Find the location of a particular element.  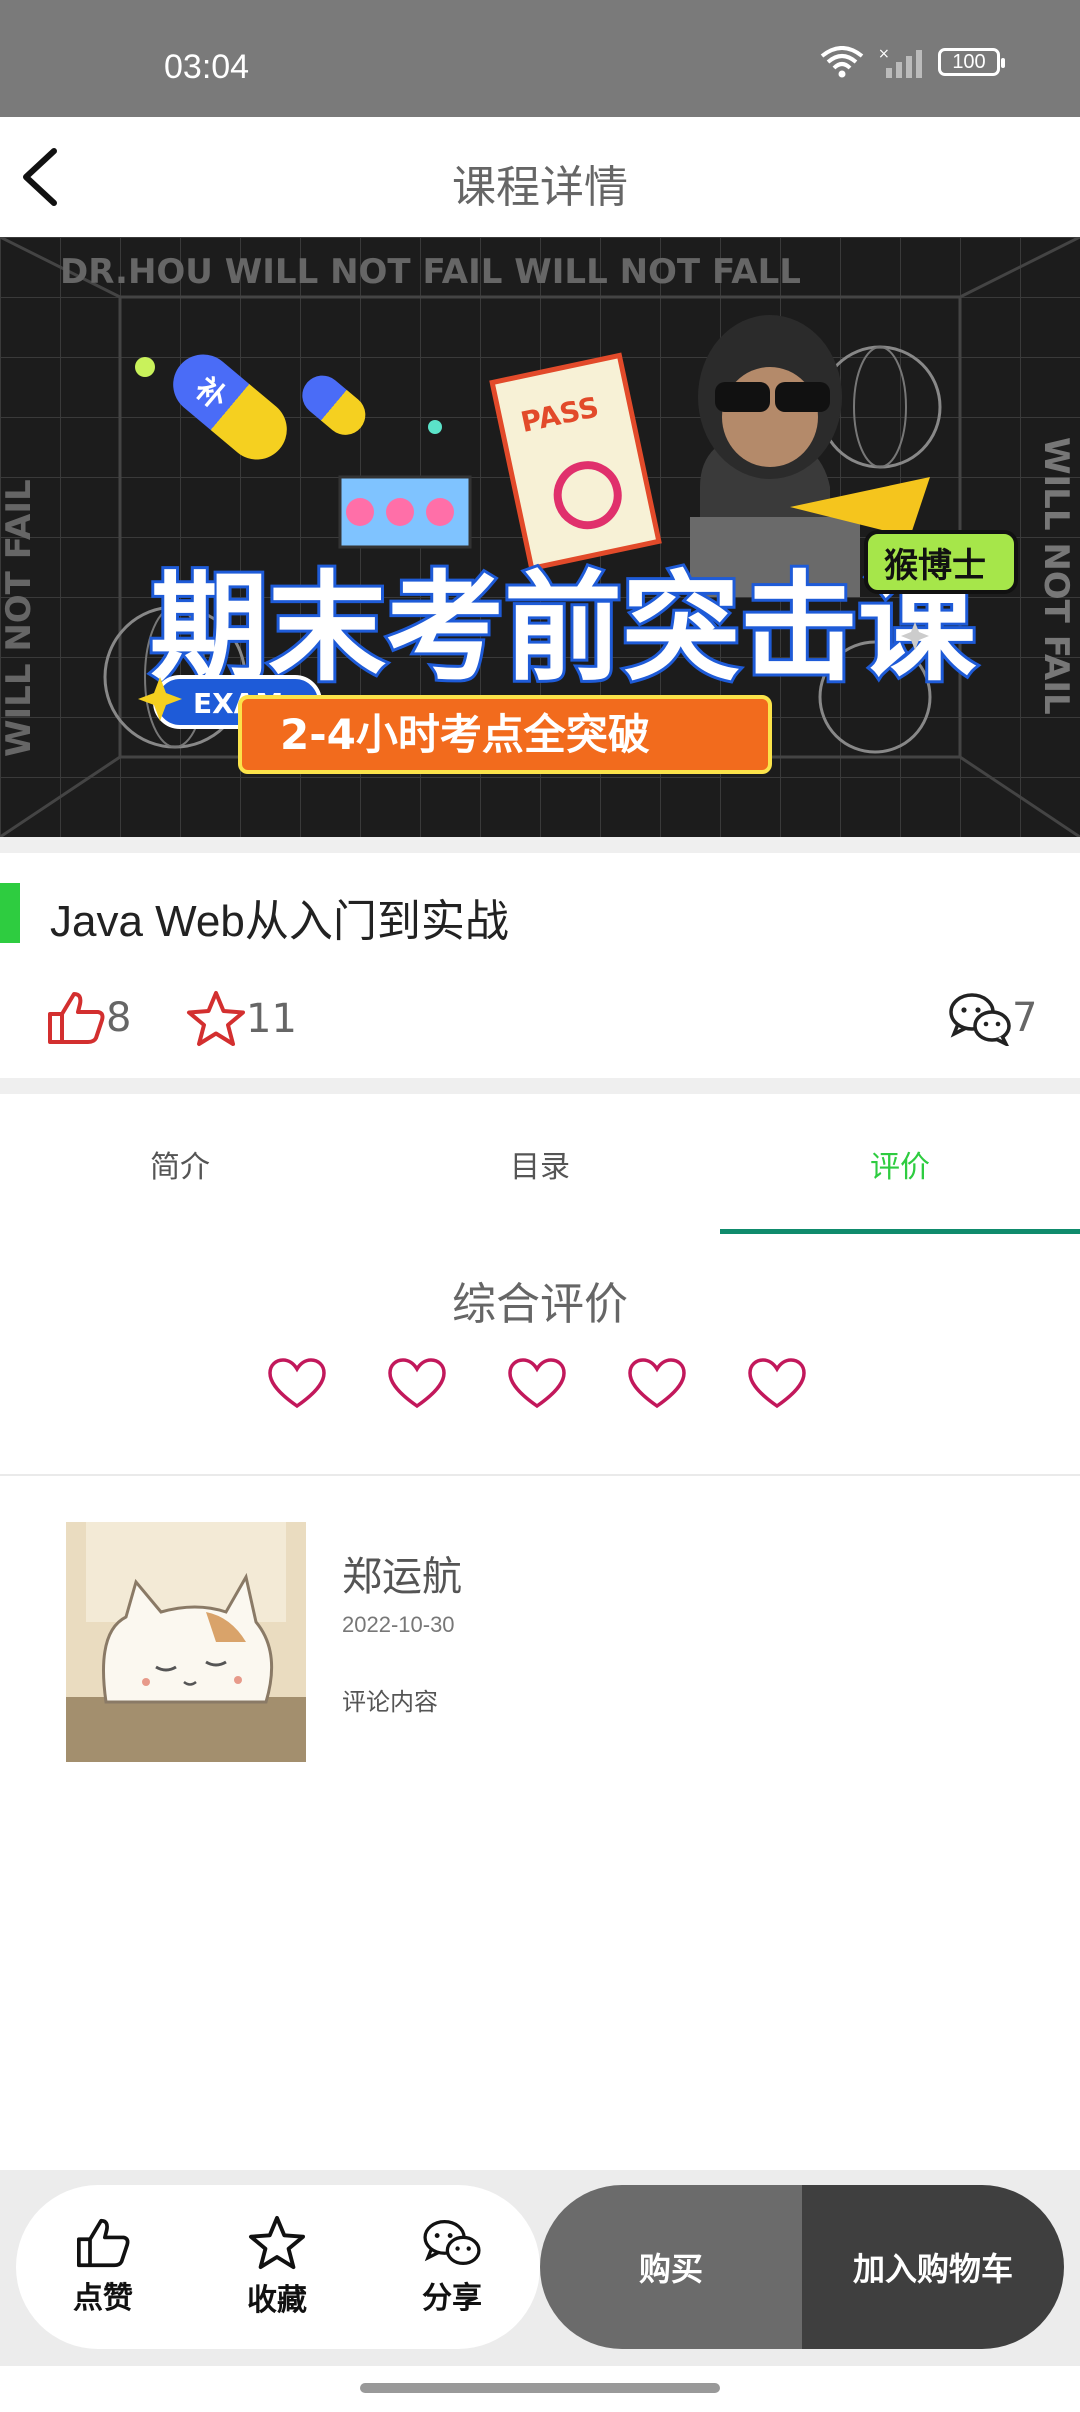

like-count: 8 is located at coordinates (119, 1018).